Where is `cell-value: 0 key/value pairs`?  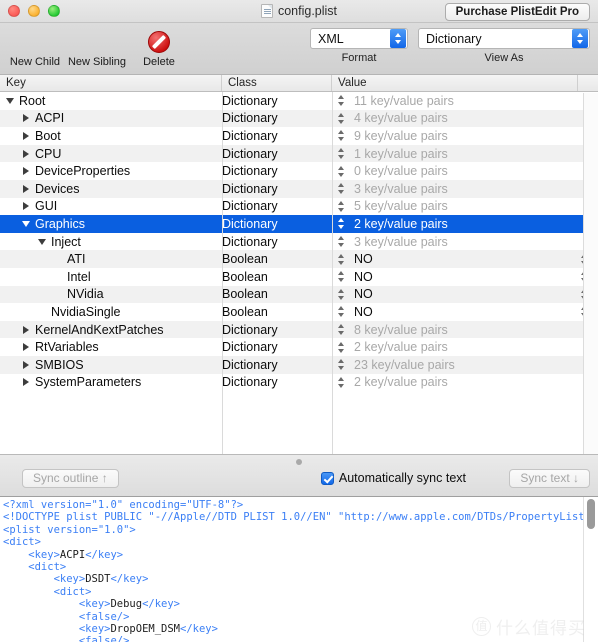 cell-value: 0 key/value pairs is located at coordinates (463, 171).